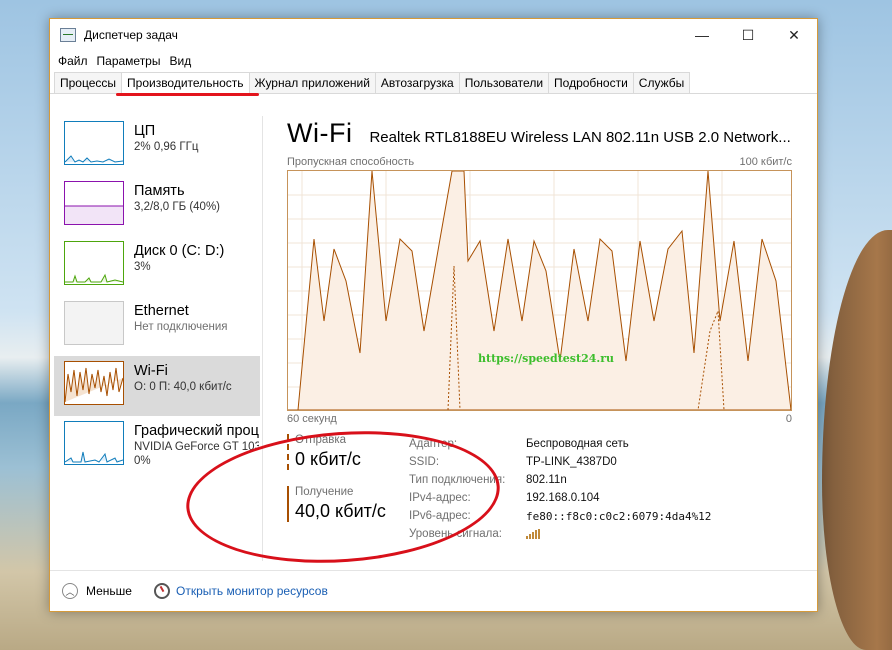 This screenshot has width=892, height=650. What do you see at coordinates (94, 383) in the screenshot?
I see `wifi-thumbnail` at bounding box center [94, 383].